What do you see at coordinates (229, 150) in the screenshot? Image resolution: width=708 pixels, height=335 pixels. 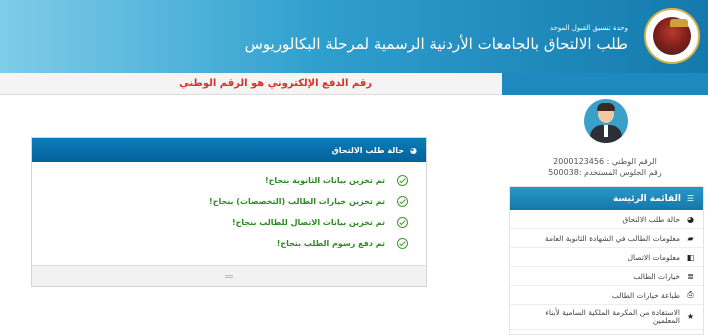 I see `panel-header: ◕ حالة طلب الالتحاق` at bounding box center [229, 150].